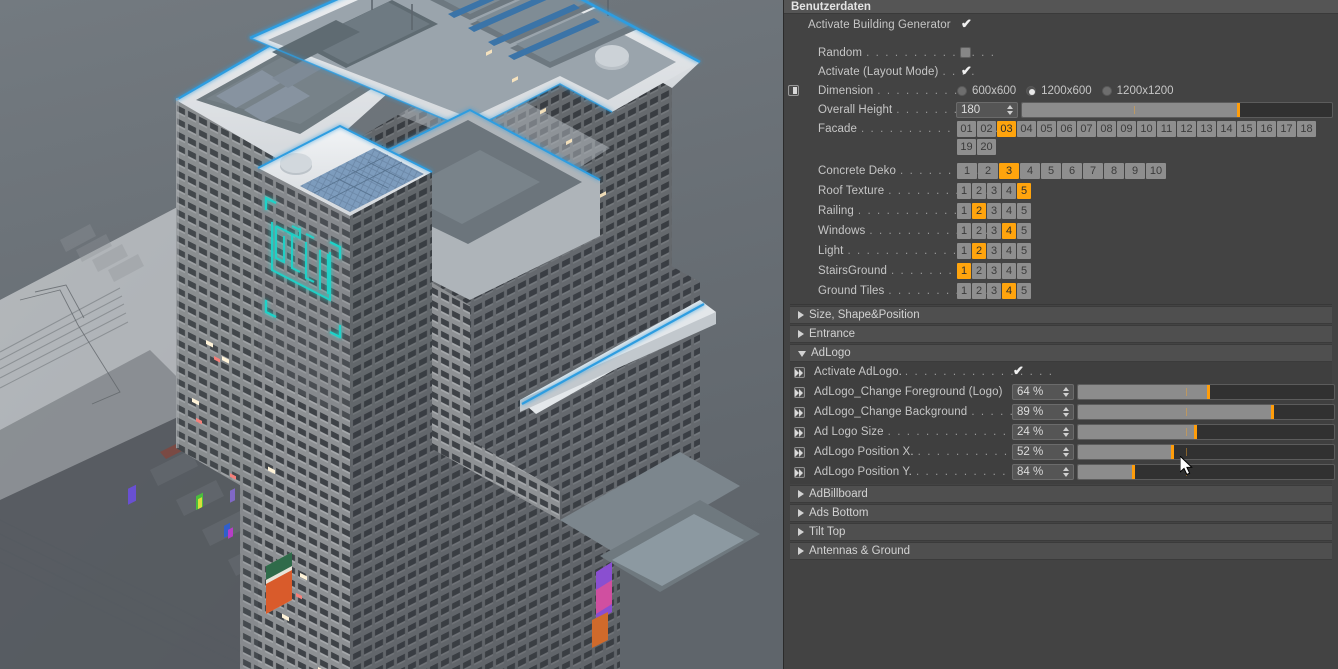 The image size is (1338, 669). Describe the element at coordinates (1046, 129) in the screenshot. I see `facade-option-05: 05` at that location.